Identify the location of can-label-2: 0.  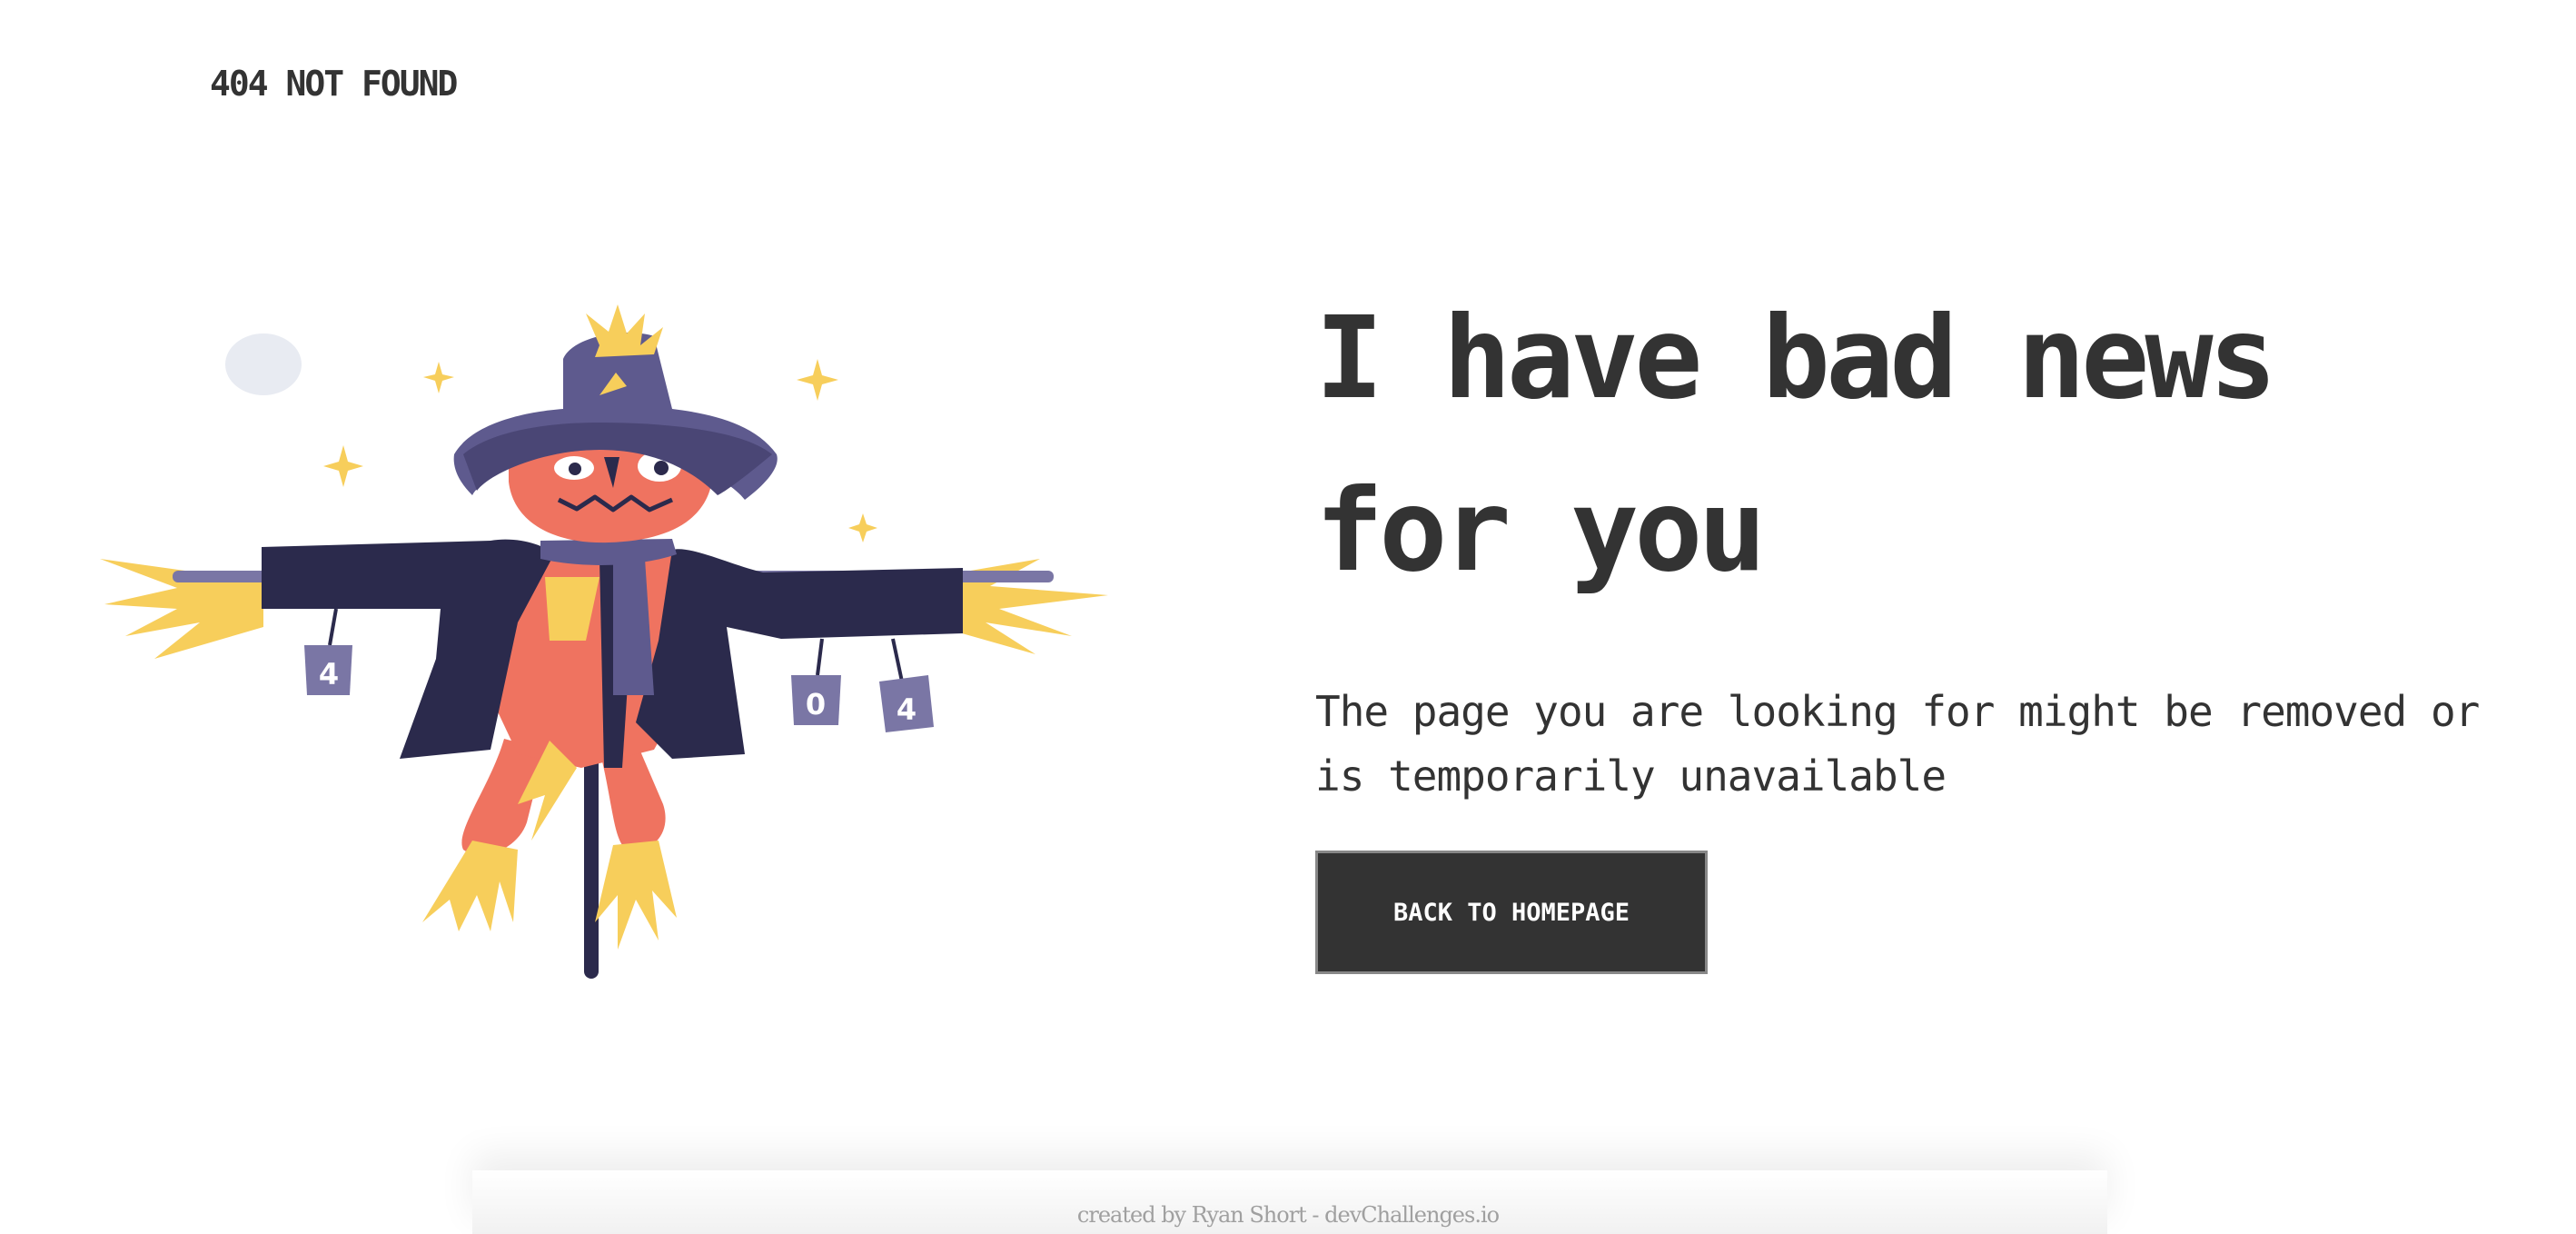
(816, 704).